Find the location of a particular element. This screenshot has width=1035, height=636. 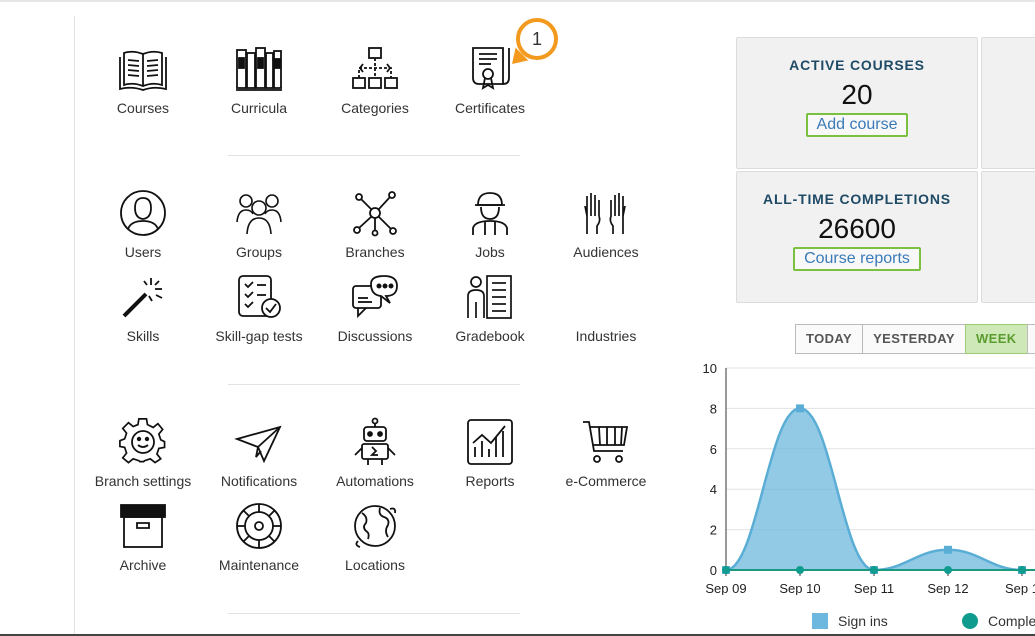

book-icon is located at coordinates (143, 70).